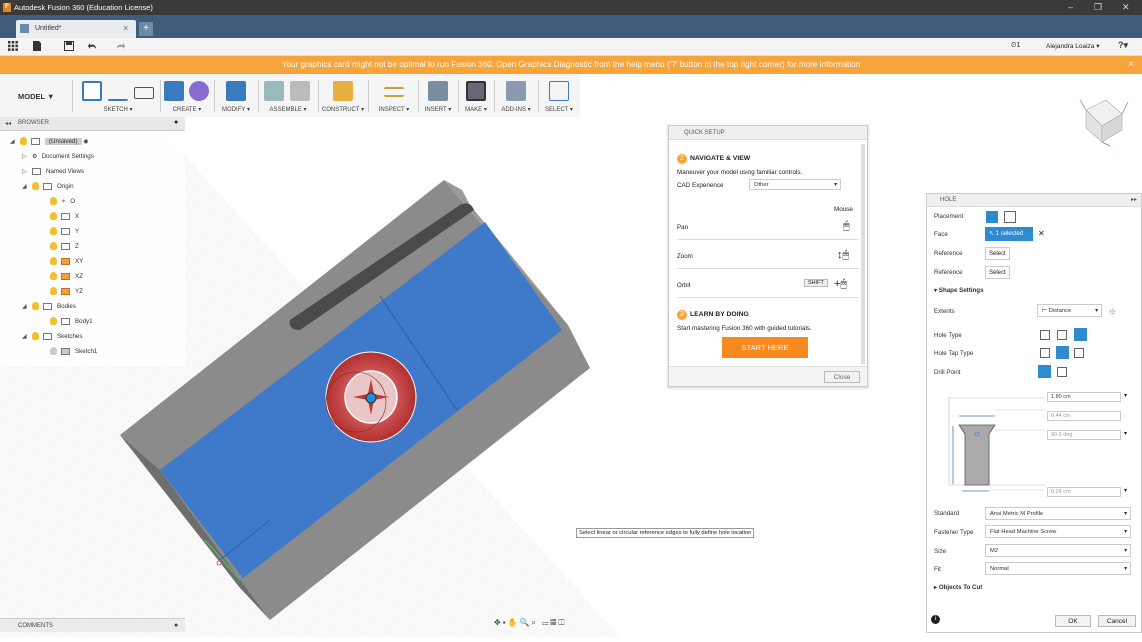 This screenshot has height=642, width=1142. I want to click on fastener-type-select: Flat Head Machine Screw ▾, so click(1058, 531).